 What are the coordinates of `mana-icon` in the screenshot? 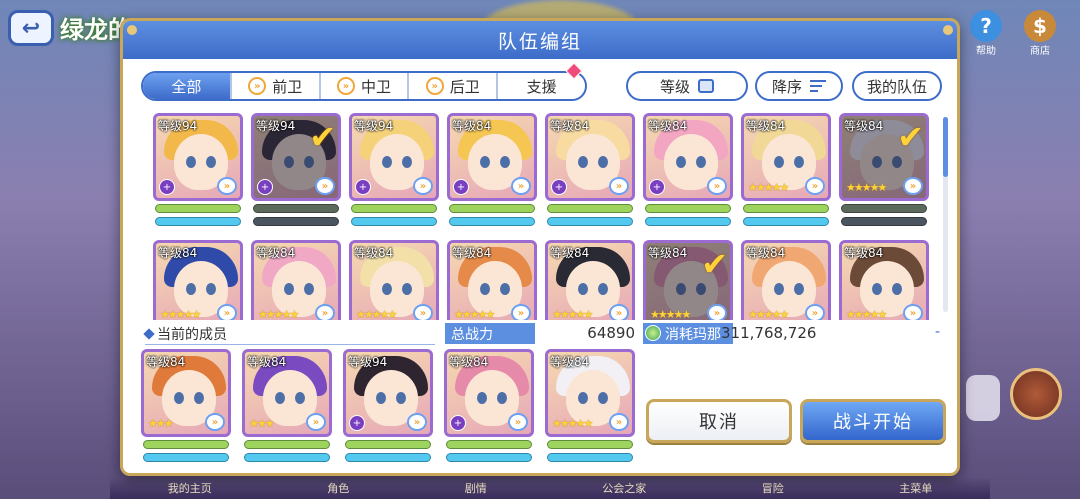 It's located at (653, 333).